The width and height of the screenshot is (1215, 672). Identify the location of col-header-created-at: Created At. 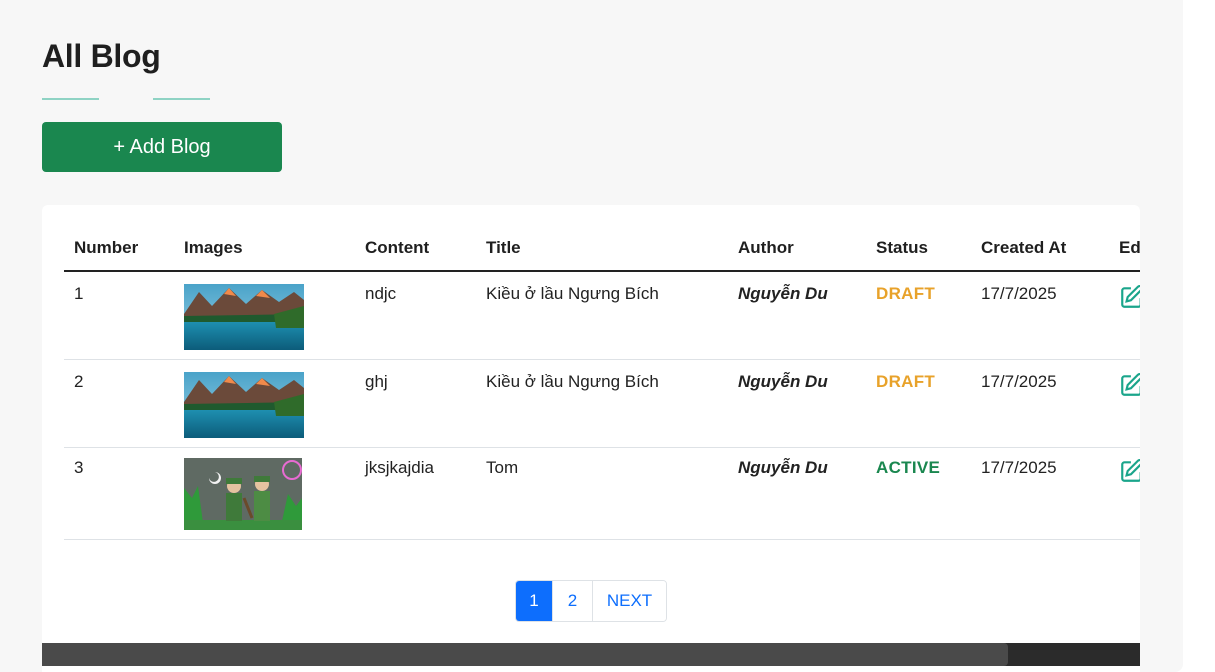
(1040, 238).